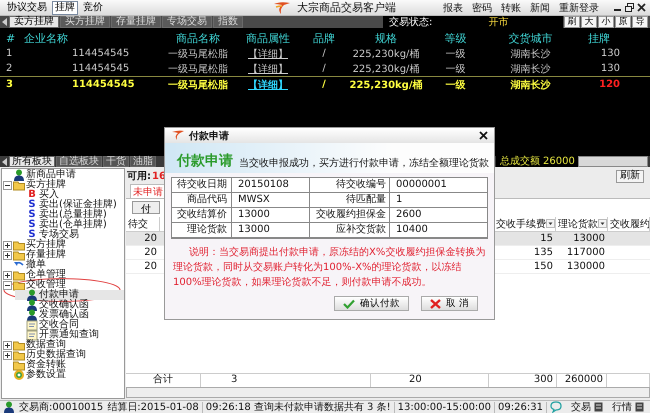 The image size is (650, 413). I want to click on trader-id: 交易商:00010015, so click(61, 406).